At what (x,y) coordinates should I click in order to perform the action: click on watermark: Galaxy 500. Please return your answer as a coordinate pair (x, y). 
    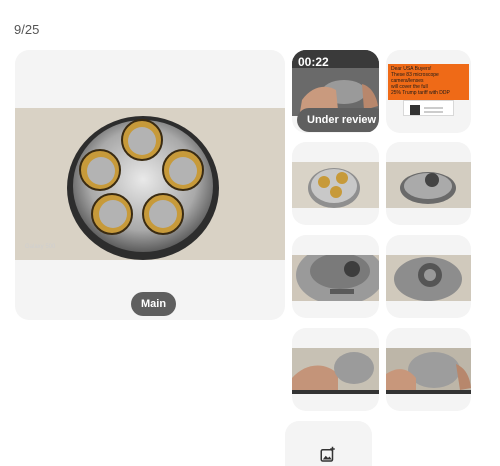
    Looking at the image, I should click on (40, 247).